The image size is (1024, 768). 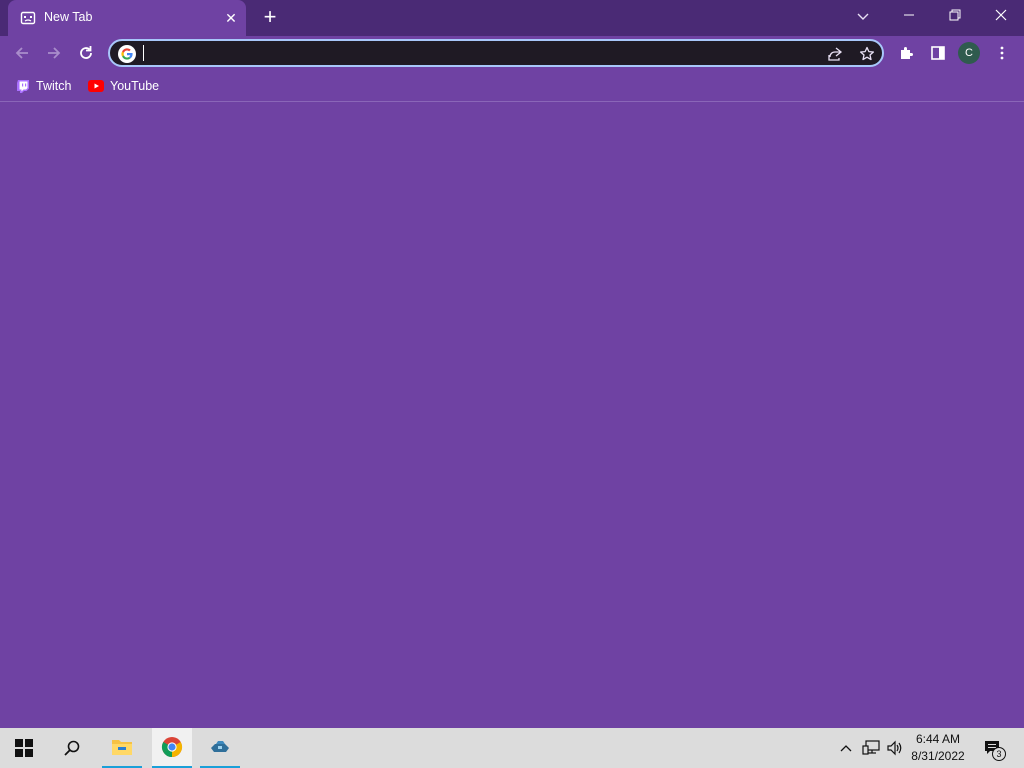 I want to click on taskbar-file-explorer, so click(x=122, y=748).